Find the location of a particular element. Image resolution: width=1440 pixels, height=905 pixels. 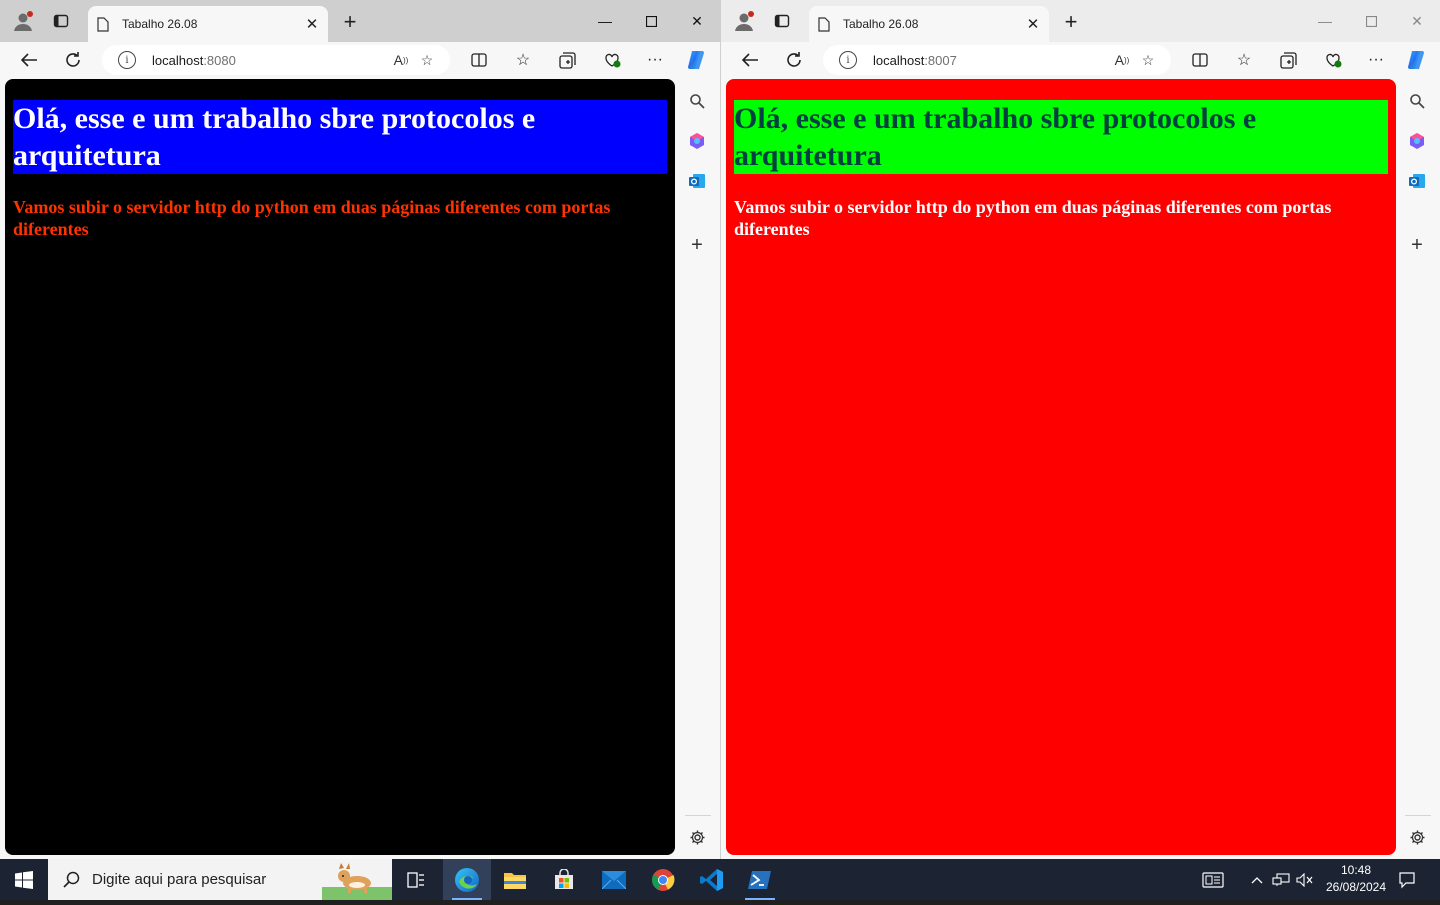

task-view-icon is located at coordinates (416, 879).